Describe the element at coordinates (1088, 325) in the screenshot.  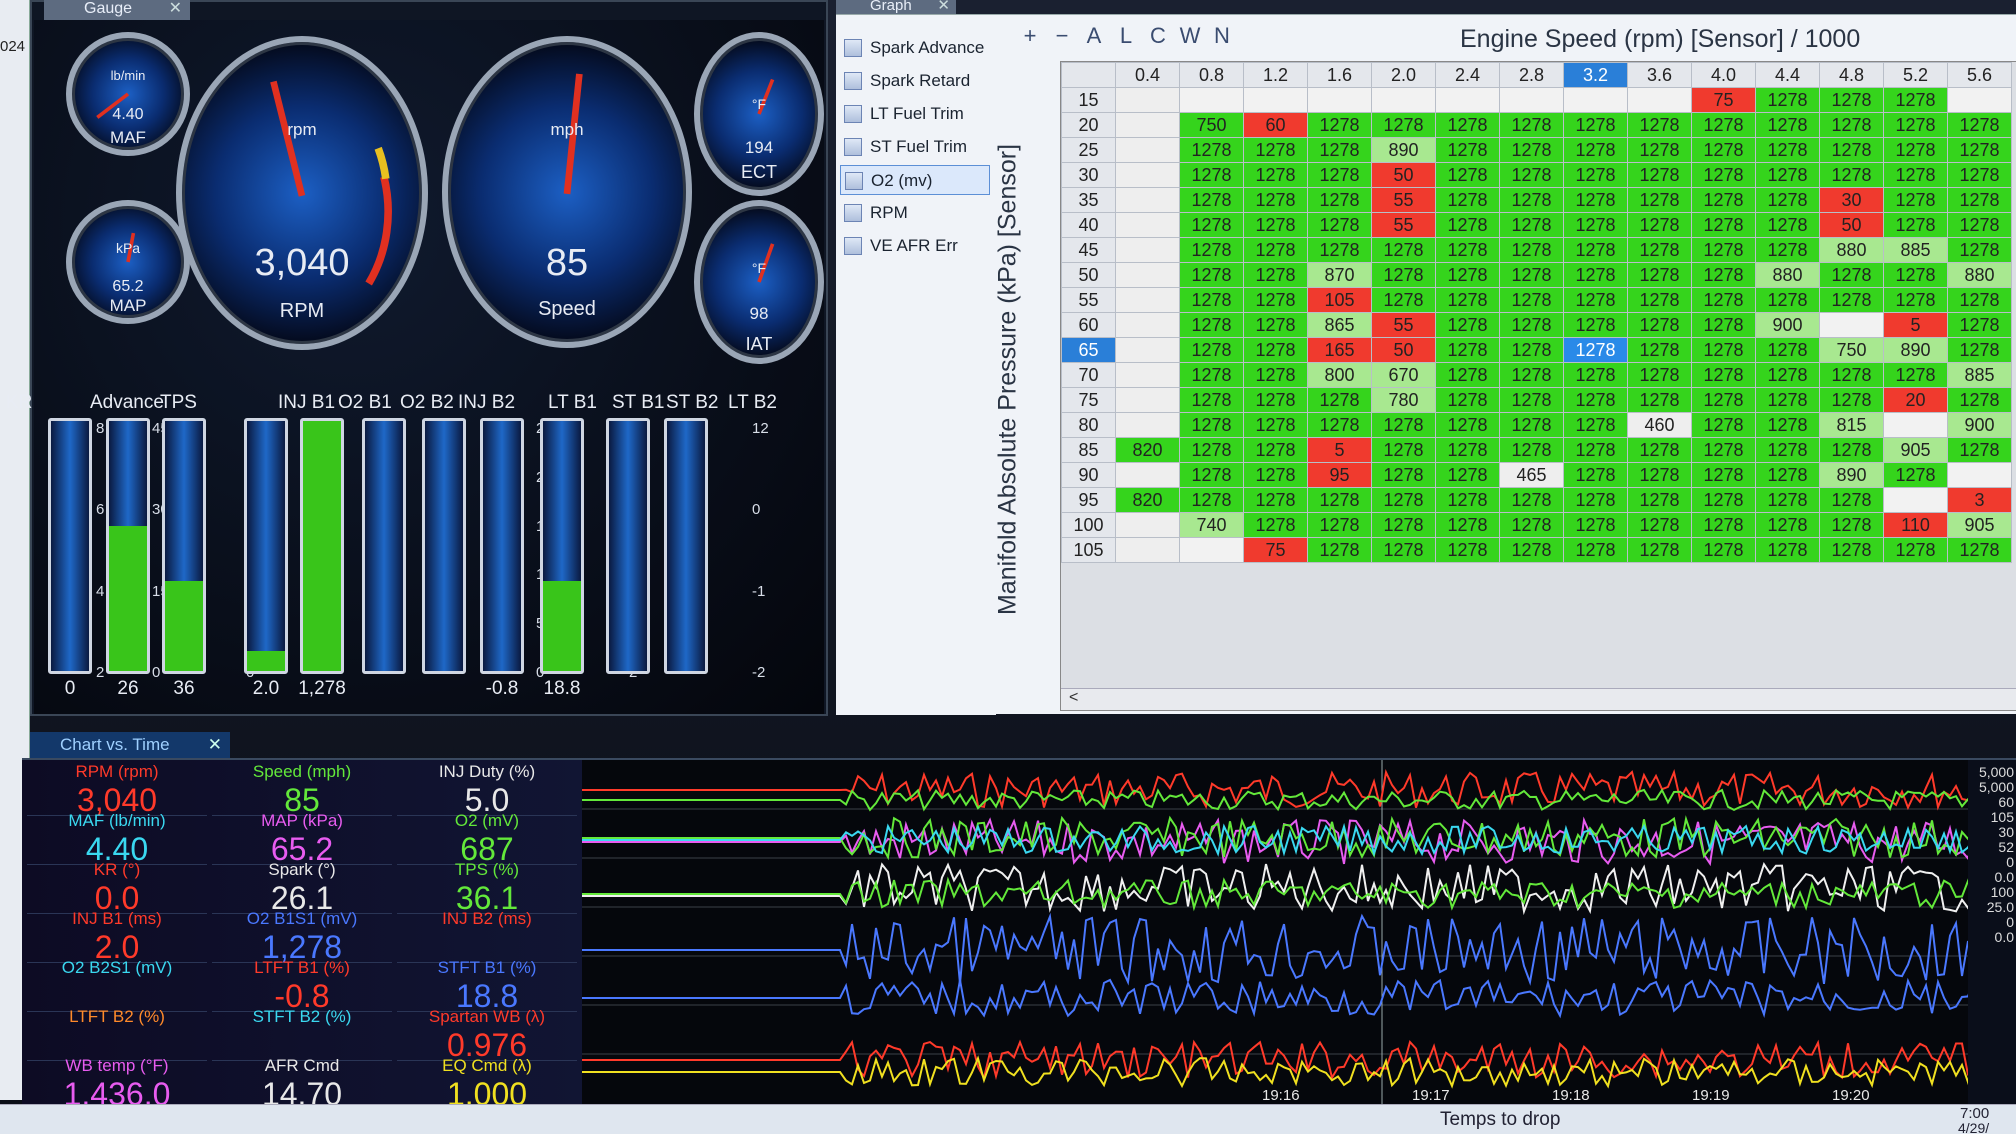
I see `table-row-header: 60` at that location.